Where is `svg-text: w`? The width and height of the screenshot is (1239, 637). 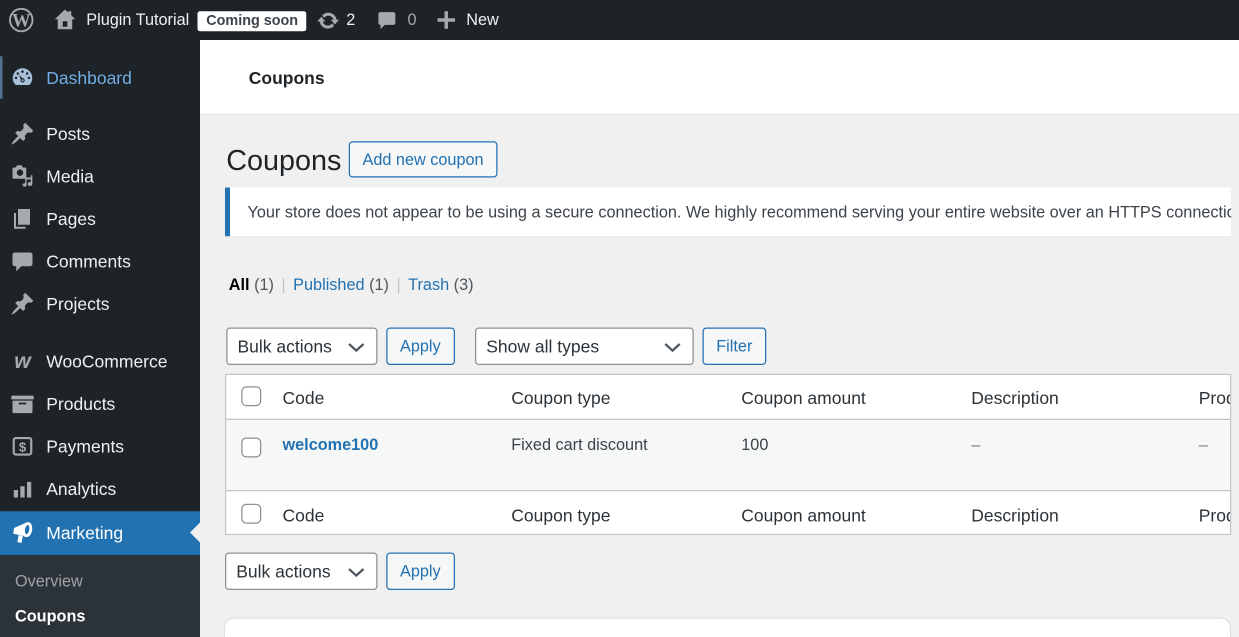 svg-text: w is located at coordinates (23, 361).